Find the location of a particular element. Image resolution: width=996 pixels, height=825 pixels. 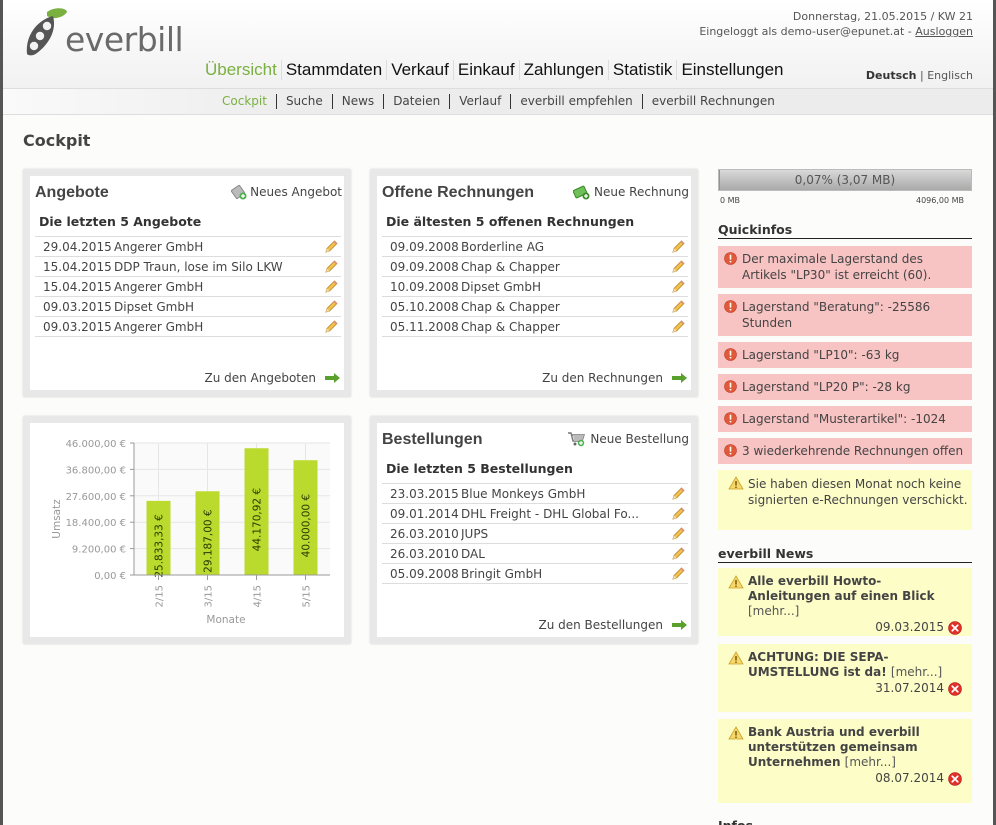

table-row: 23.03.2015 Blue Monkeys GmbH is located at coordinates (535, 494).